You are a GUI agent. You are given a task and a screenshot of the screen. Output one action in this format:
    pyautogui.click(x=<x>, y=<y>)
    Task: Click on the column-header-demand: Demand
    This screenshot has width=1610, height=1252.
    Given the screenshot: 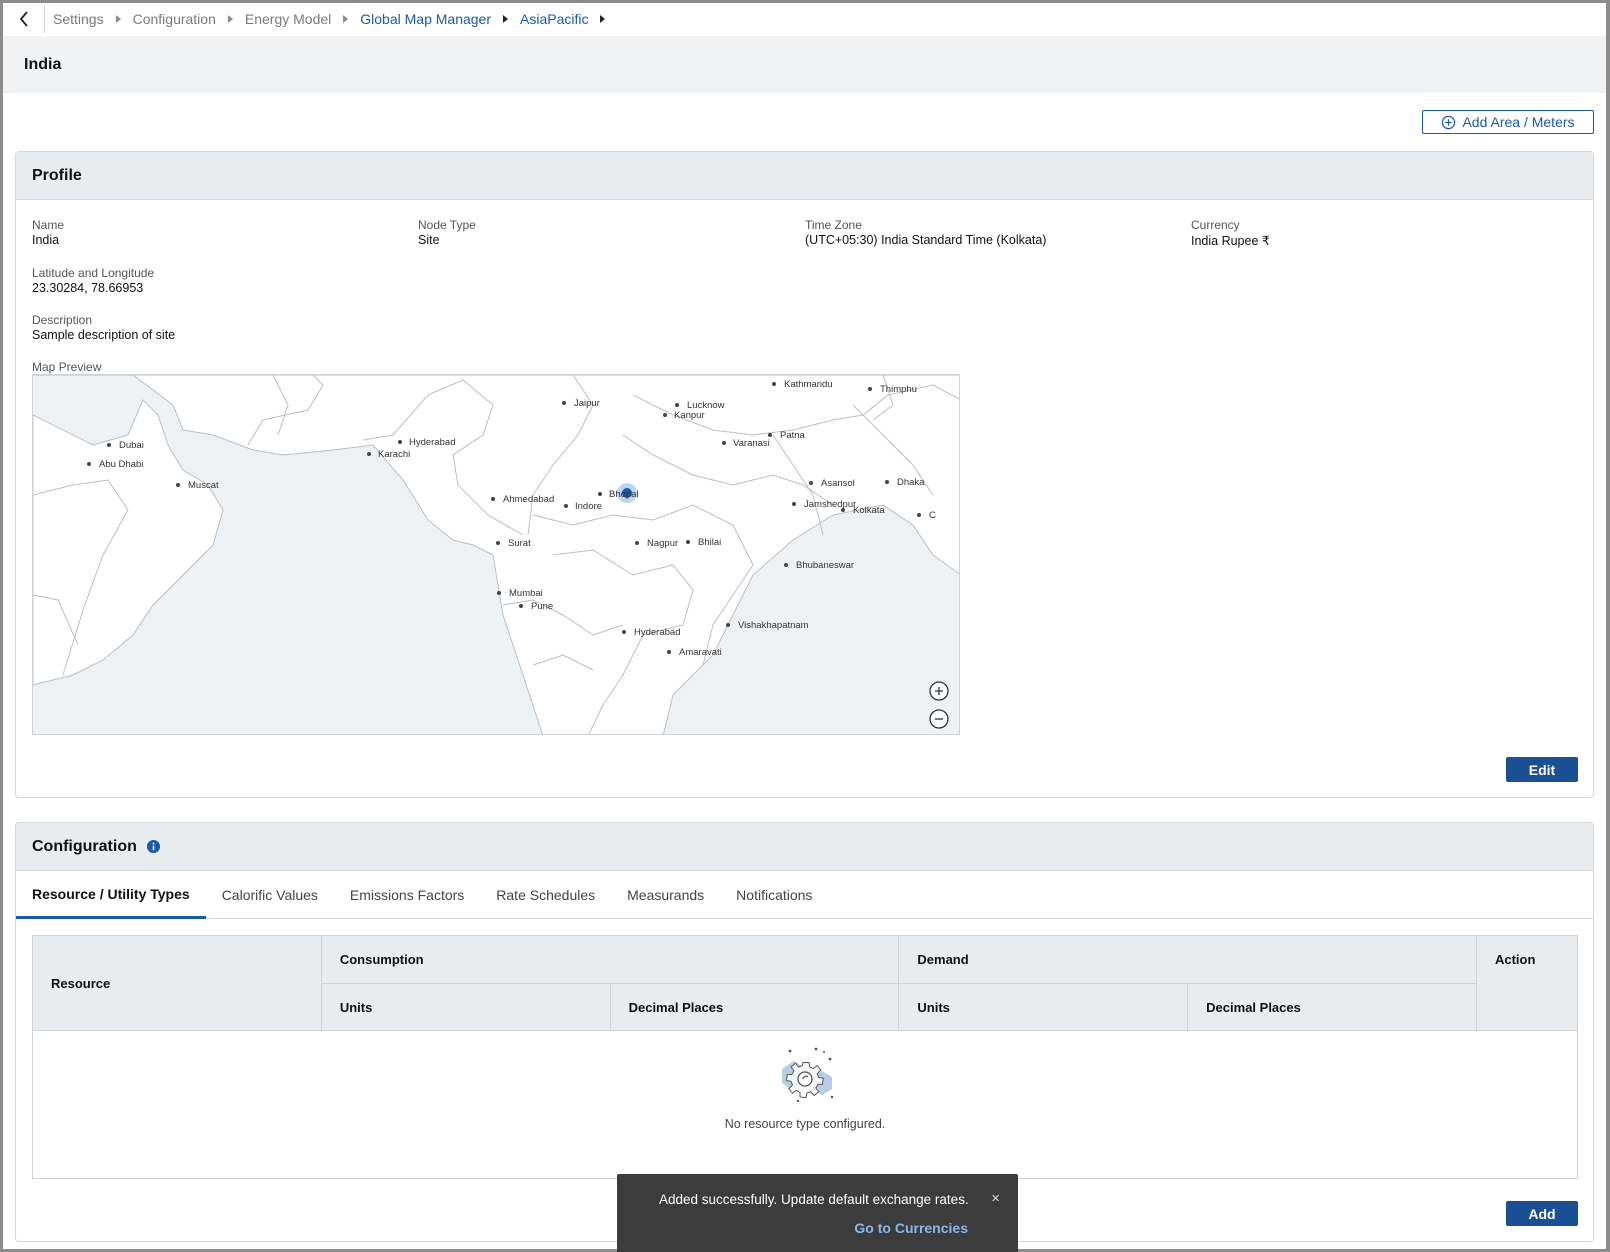 What is the action you would take?
    pyautogui.click(x=1187, y=959)
    